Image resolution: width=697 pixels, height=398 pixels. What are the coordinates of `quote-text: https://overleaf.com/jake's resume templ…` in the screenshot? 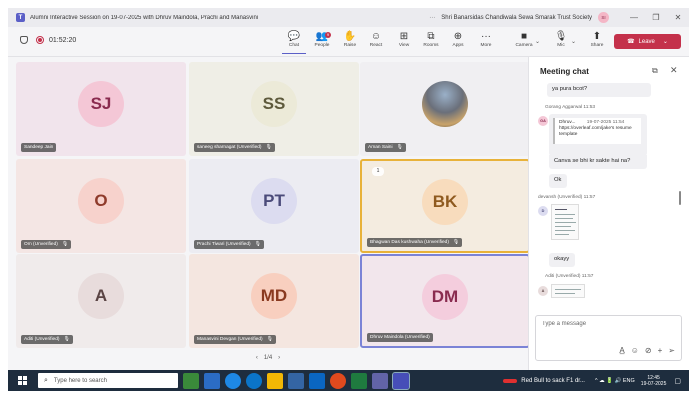 It's located at (595, 132).